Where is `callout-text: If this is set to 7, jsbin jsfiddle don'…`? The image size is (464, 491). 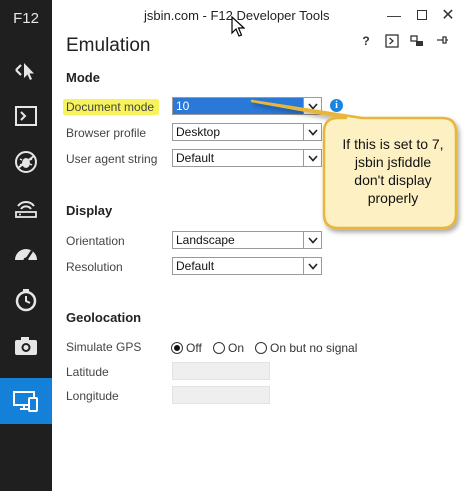 callout-text: If this is set to 7, jsbin jsfiddle don'… is located at coordinates (393, 171).